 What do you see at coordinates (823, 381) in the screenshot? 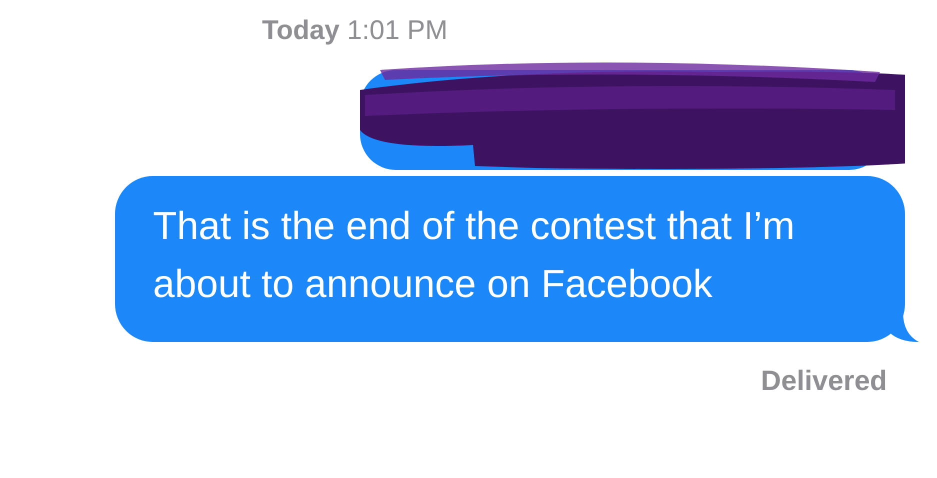
I see `delivery-status: Delivered` at bounding box center [823, 381].